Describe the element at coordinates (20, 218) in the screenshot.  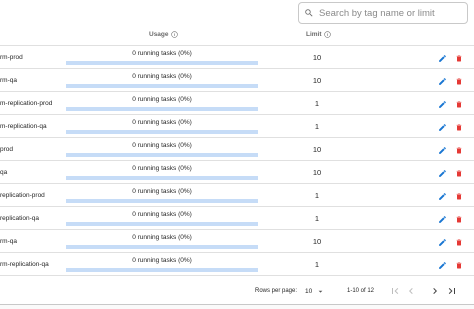
I see `tag-name: replication-qa` at that location.